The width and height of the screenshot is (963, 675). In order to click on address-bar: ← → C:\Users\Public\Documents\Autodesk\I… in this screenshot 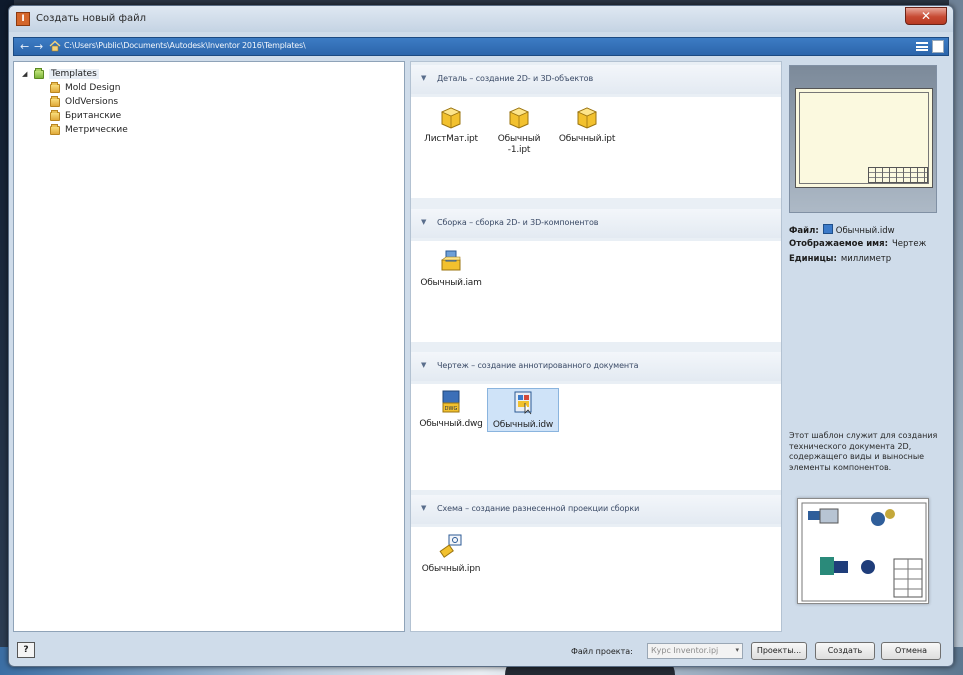, I will do `click(481, 46)`.